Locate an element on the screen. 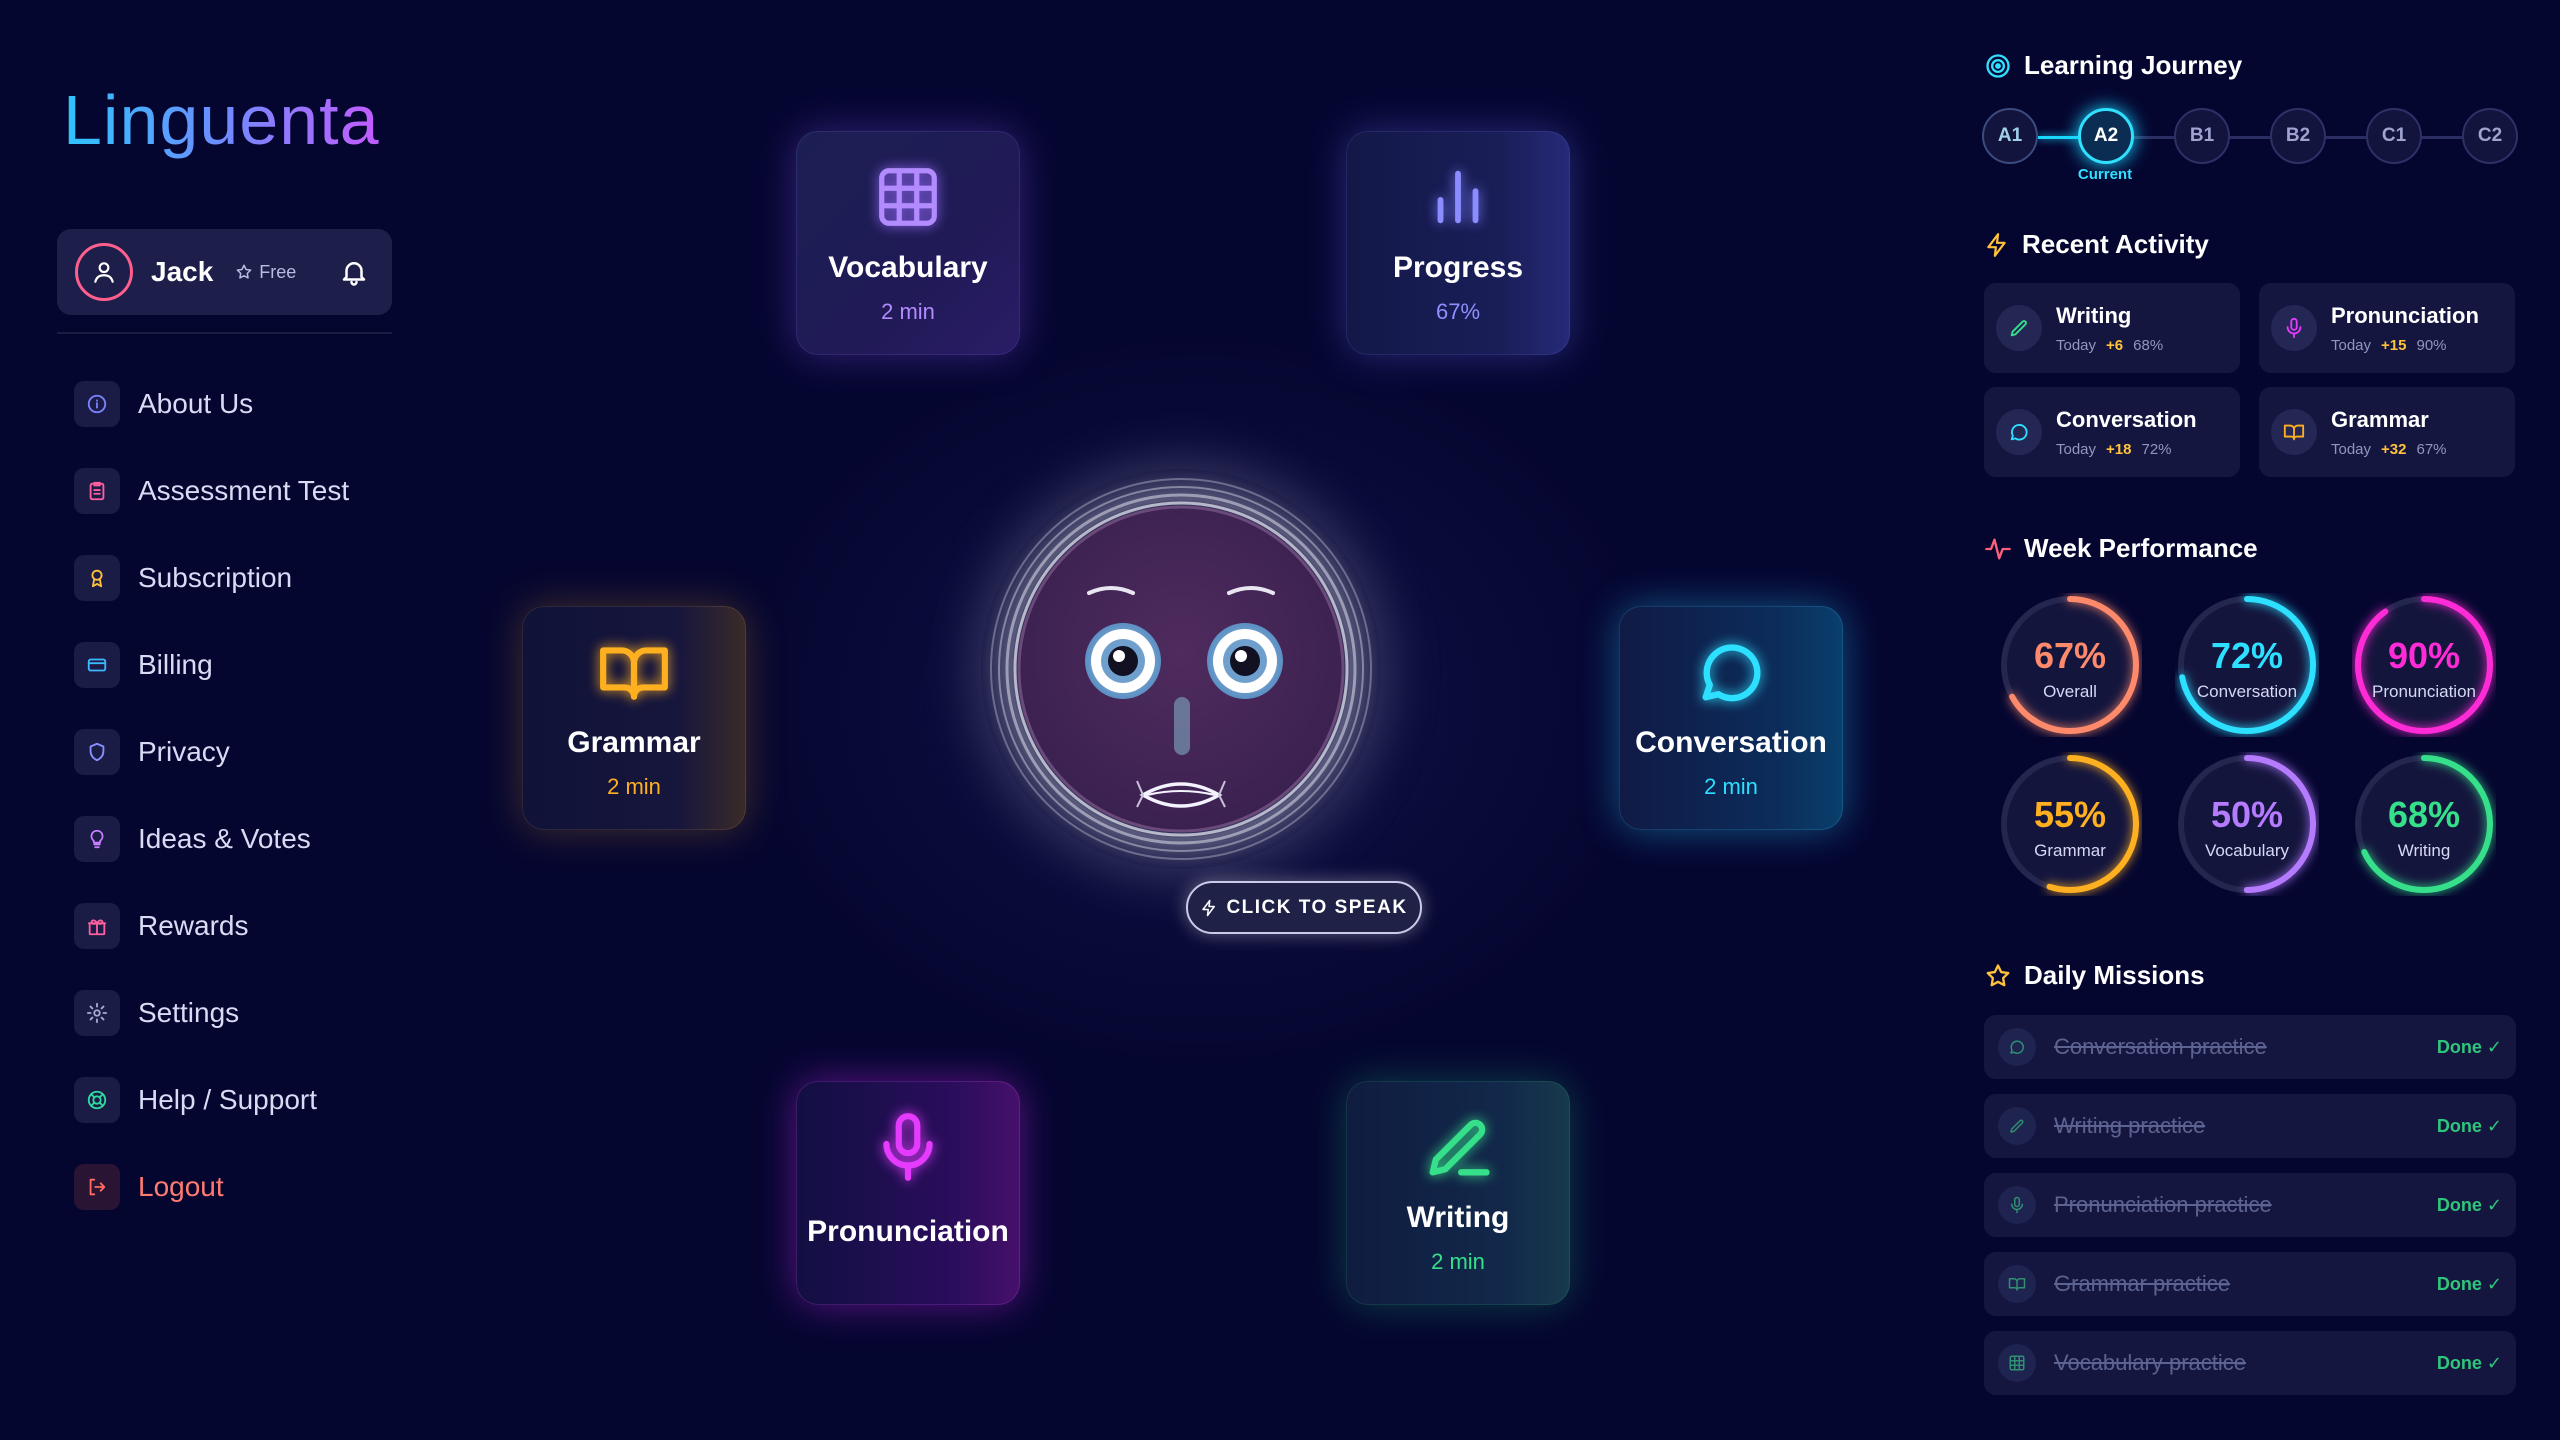 The width and height of the screenshot is (2560, 1440). grid-icon is located at coordinates (908, 197).